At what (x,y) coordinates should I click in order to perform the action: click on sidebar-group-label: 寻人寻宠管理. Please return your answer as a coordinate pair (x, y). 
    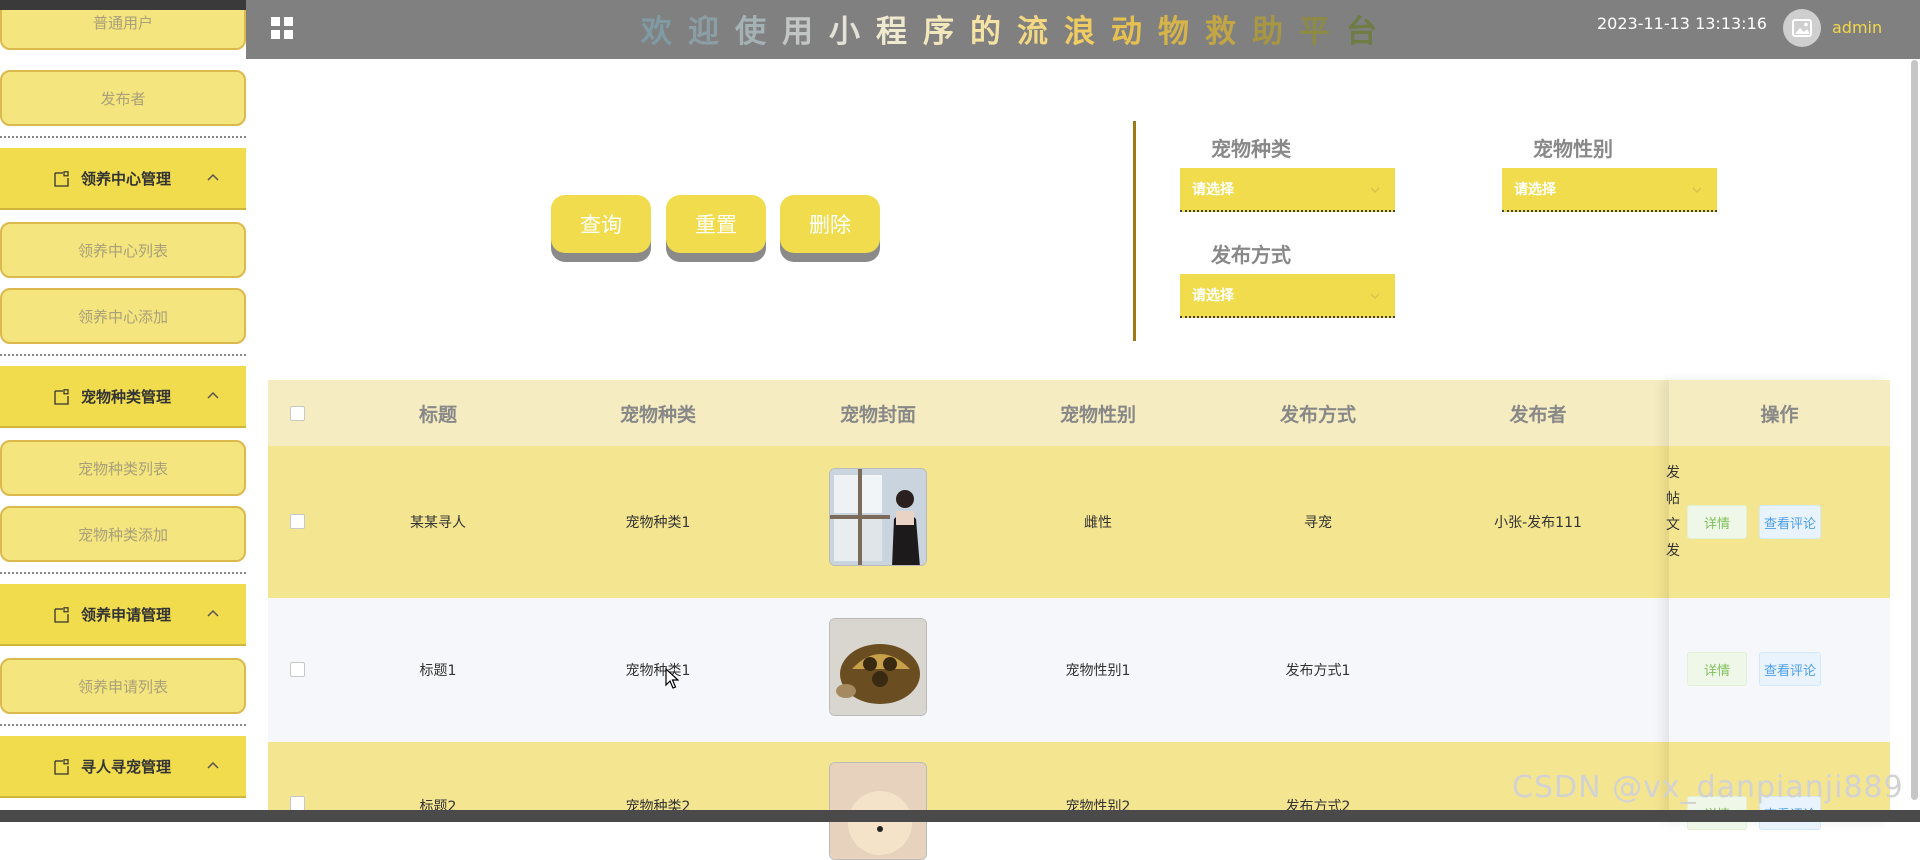
    Looking at the image, I should click on (126, 766).